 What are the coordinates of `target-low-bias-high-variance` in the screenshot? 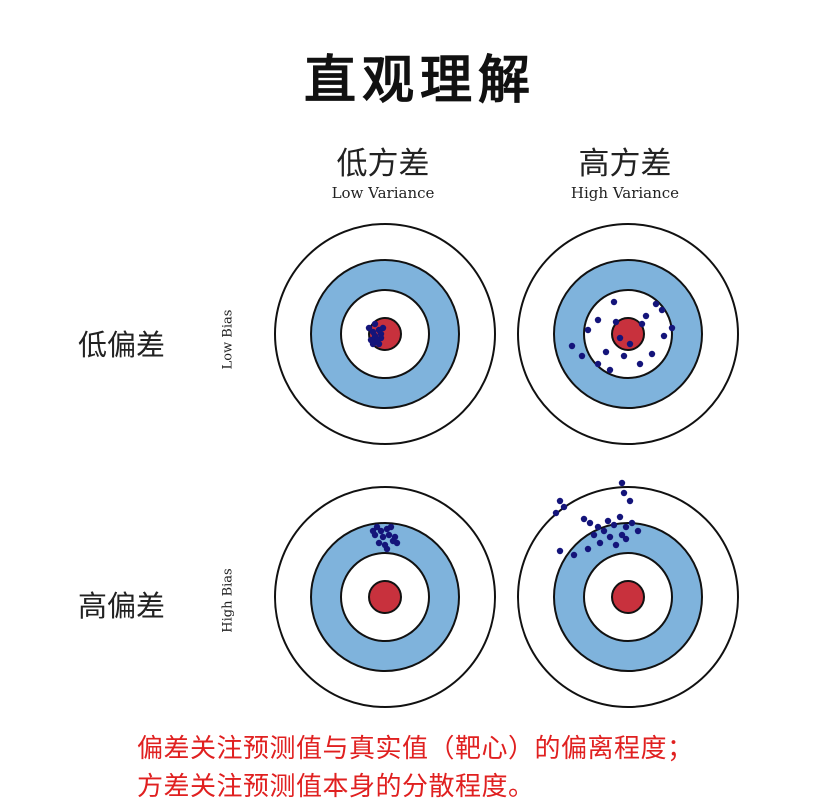 It's located at (628, 334).